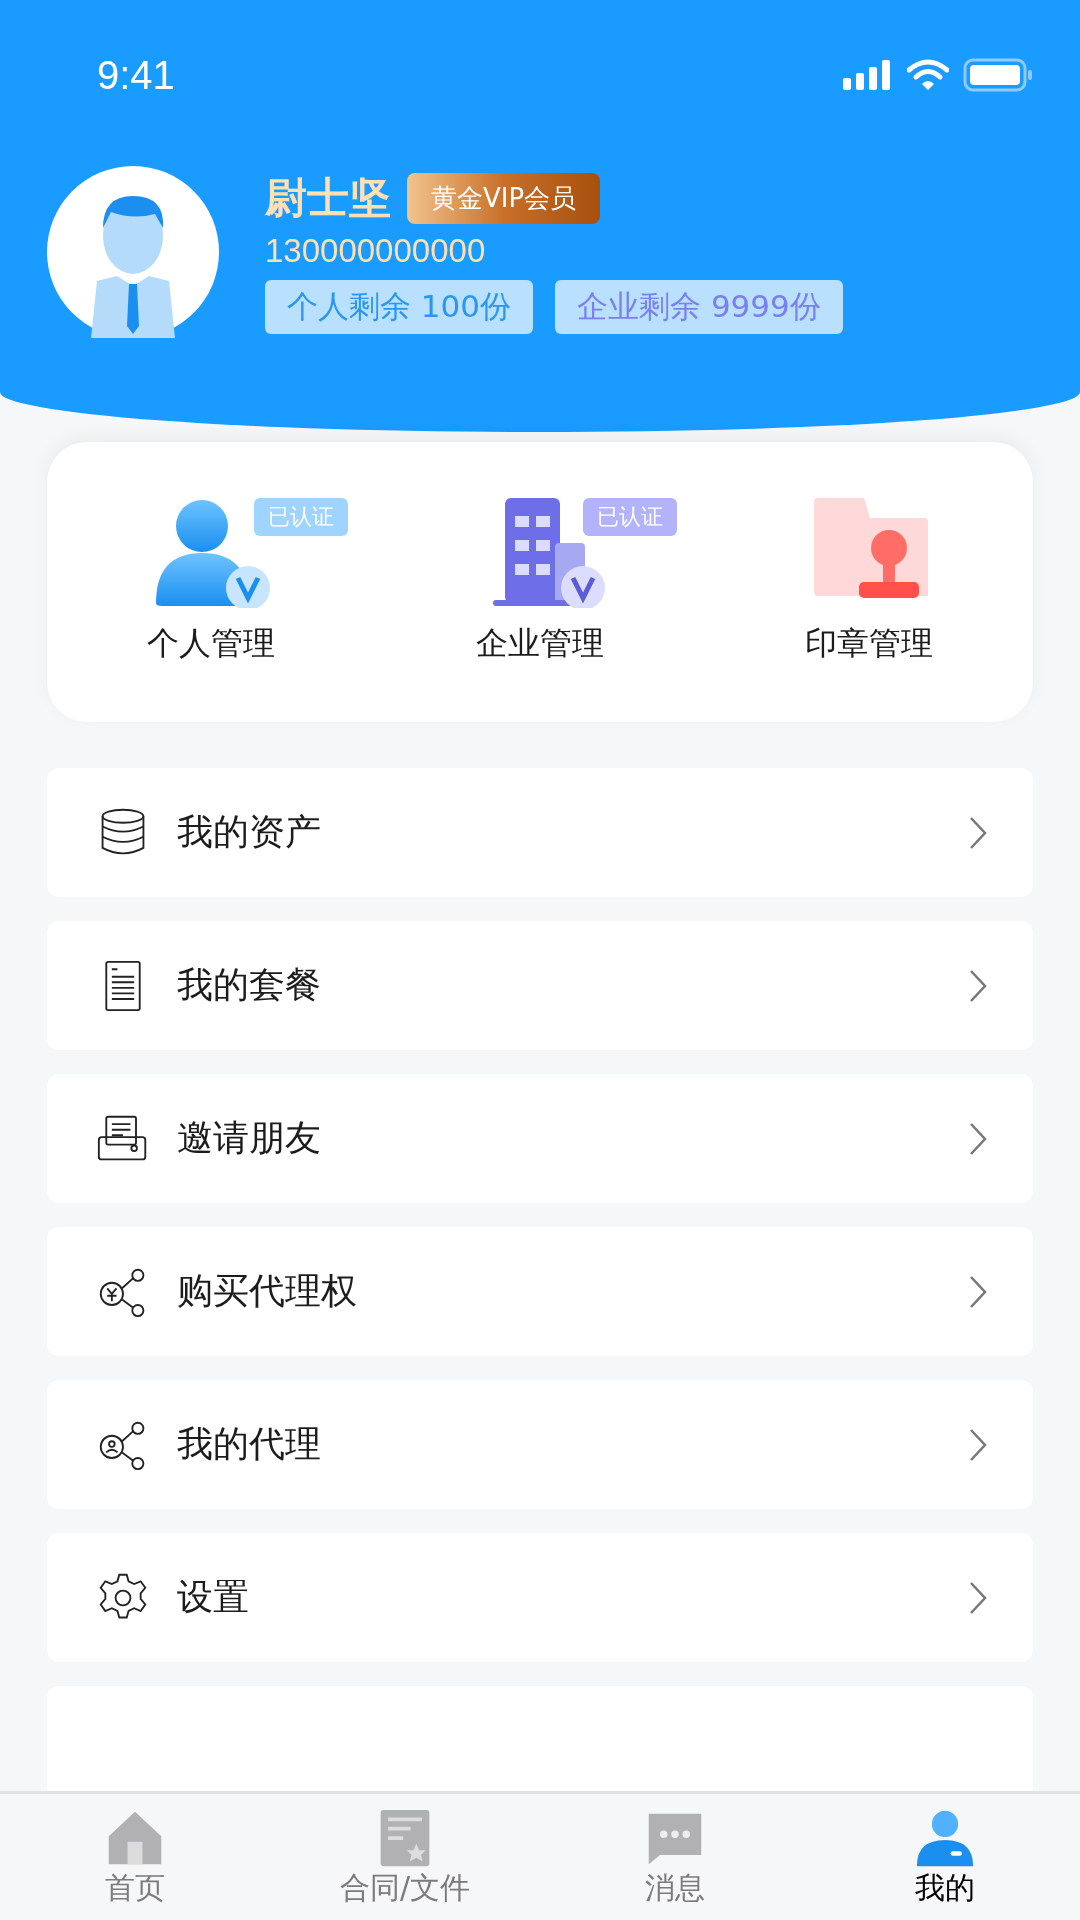 This screenshot has height=1920, width=1080. What do you see at coordinates (675, 1857) in the screenshot?
I see `tab-item: 消息` at bounding box center [675, 1857].